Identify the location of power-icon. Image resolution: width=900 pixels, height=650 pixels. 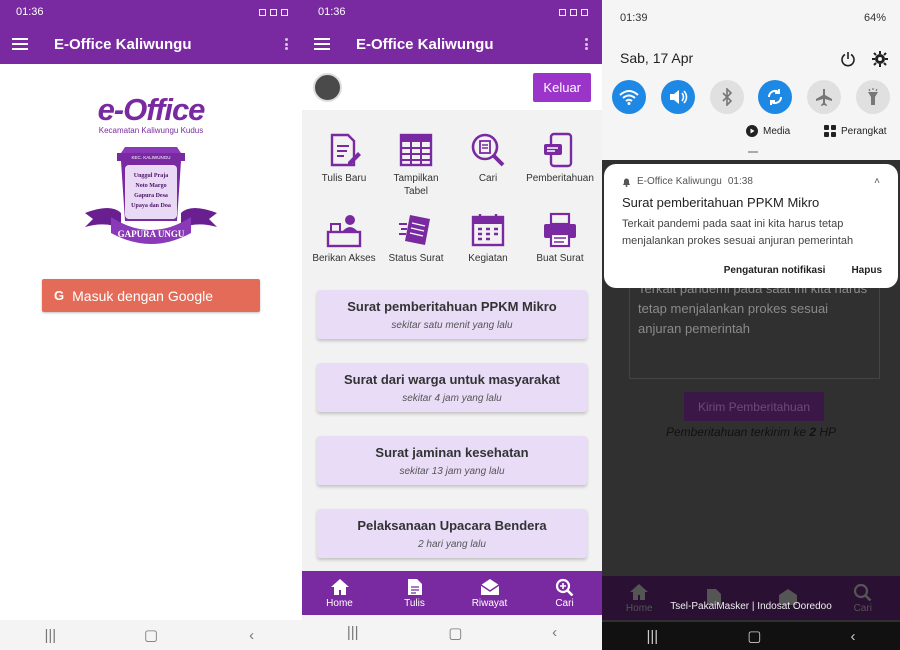
(848, 59).